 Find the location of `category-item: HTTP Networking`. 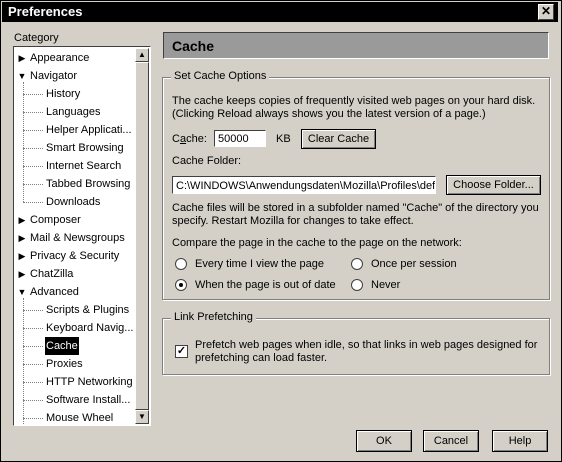

category-item: HTTP Networking is located at coordinates (74, 382).